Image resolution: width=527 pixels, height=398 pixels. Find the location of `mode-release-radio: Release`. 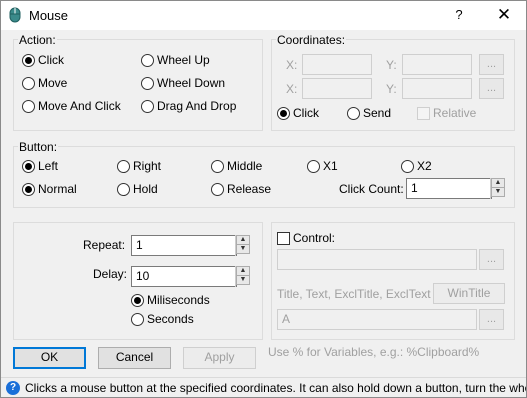

mode-release-radio: Release is located at coordinates (241, 189).